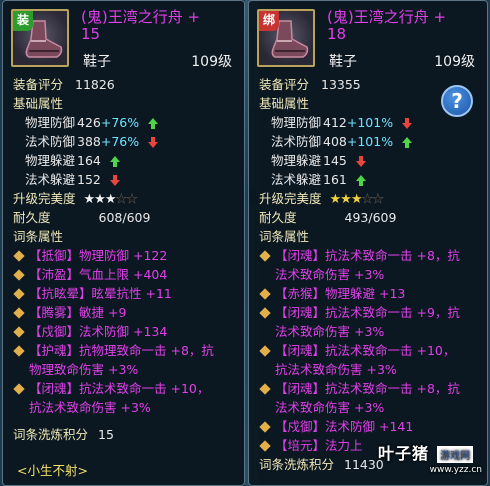 This screenshot has height=486, width=490. Describe the element at coordinates (40, 38) in the screenshot. I see `item-icon-slot: 装` at that location.